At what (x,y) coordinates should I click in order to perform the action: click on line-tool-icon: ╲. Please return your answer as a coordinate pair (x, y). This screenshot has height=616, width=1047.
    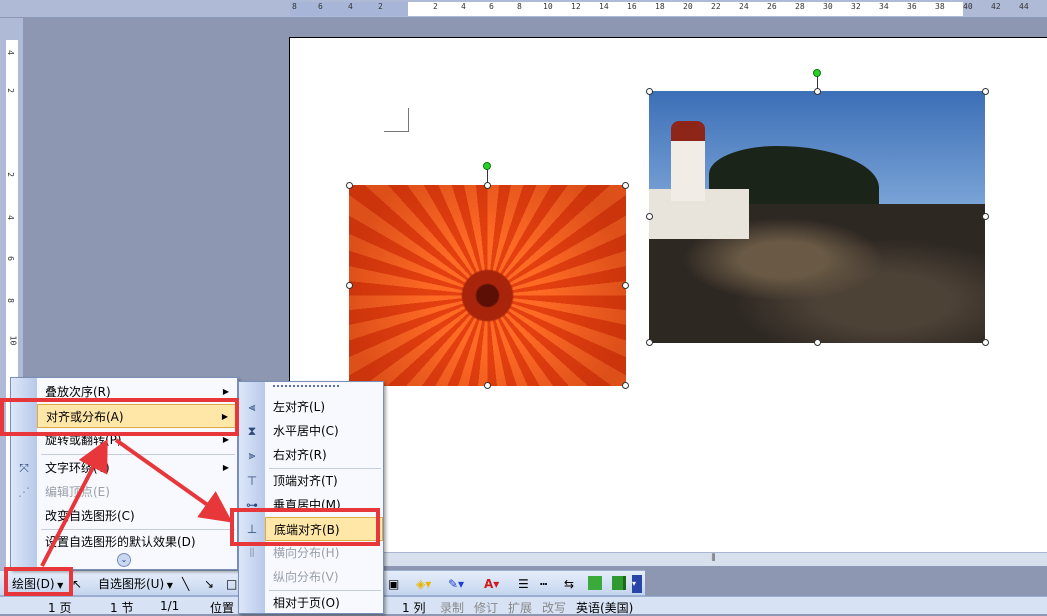
    Looking at the image, I should click on (185, 584).